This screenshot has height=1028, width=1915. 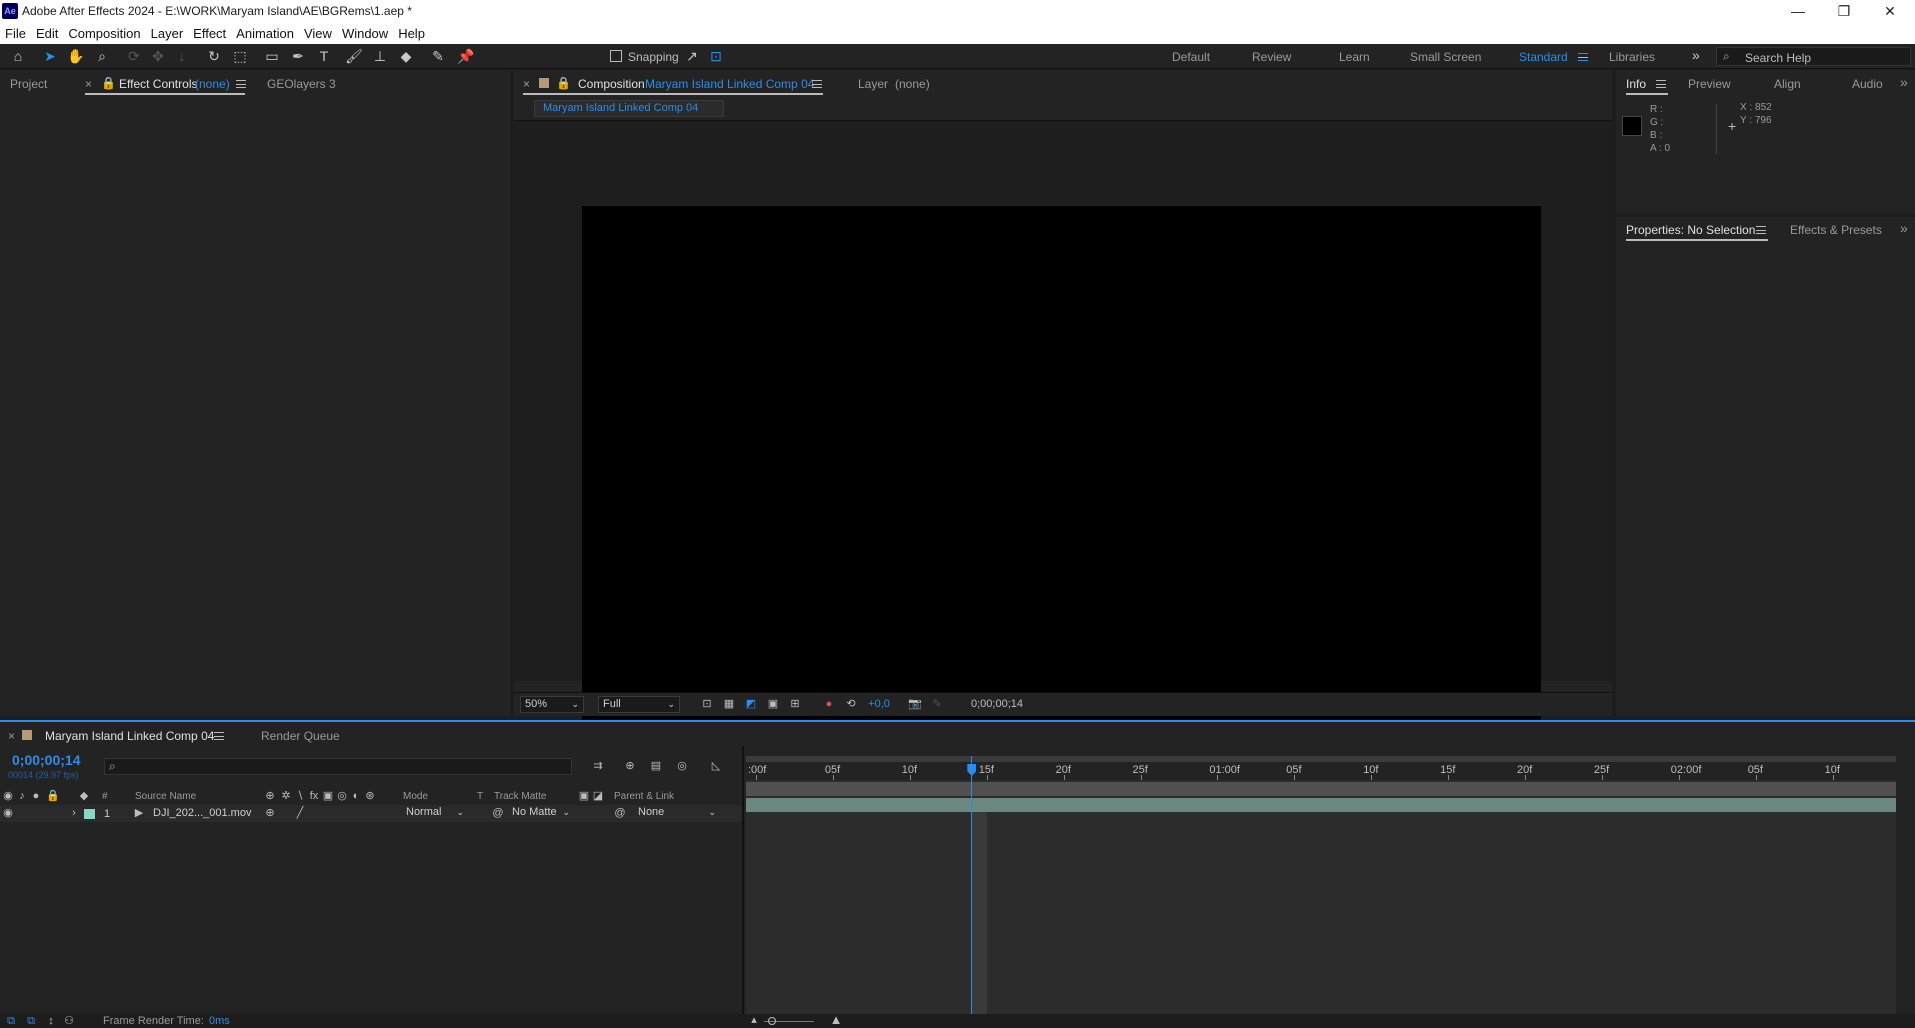 I want to click on home-icon: ⌂, so click(x=18, y=56).